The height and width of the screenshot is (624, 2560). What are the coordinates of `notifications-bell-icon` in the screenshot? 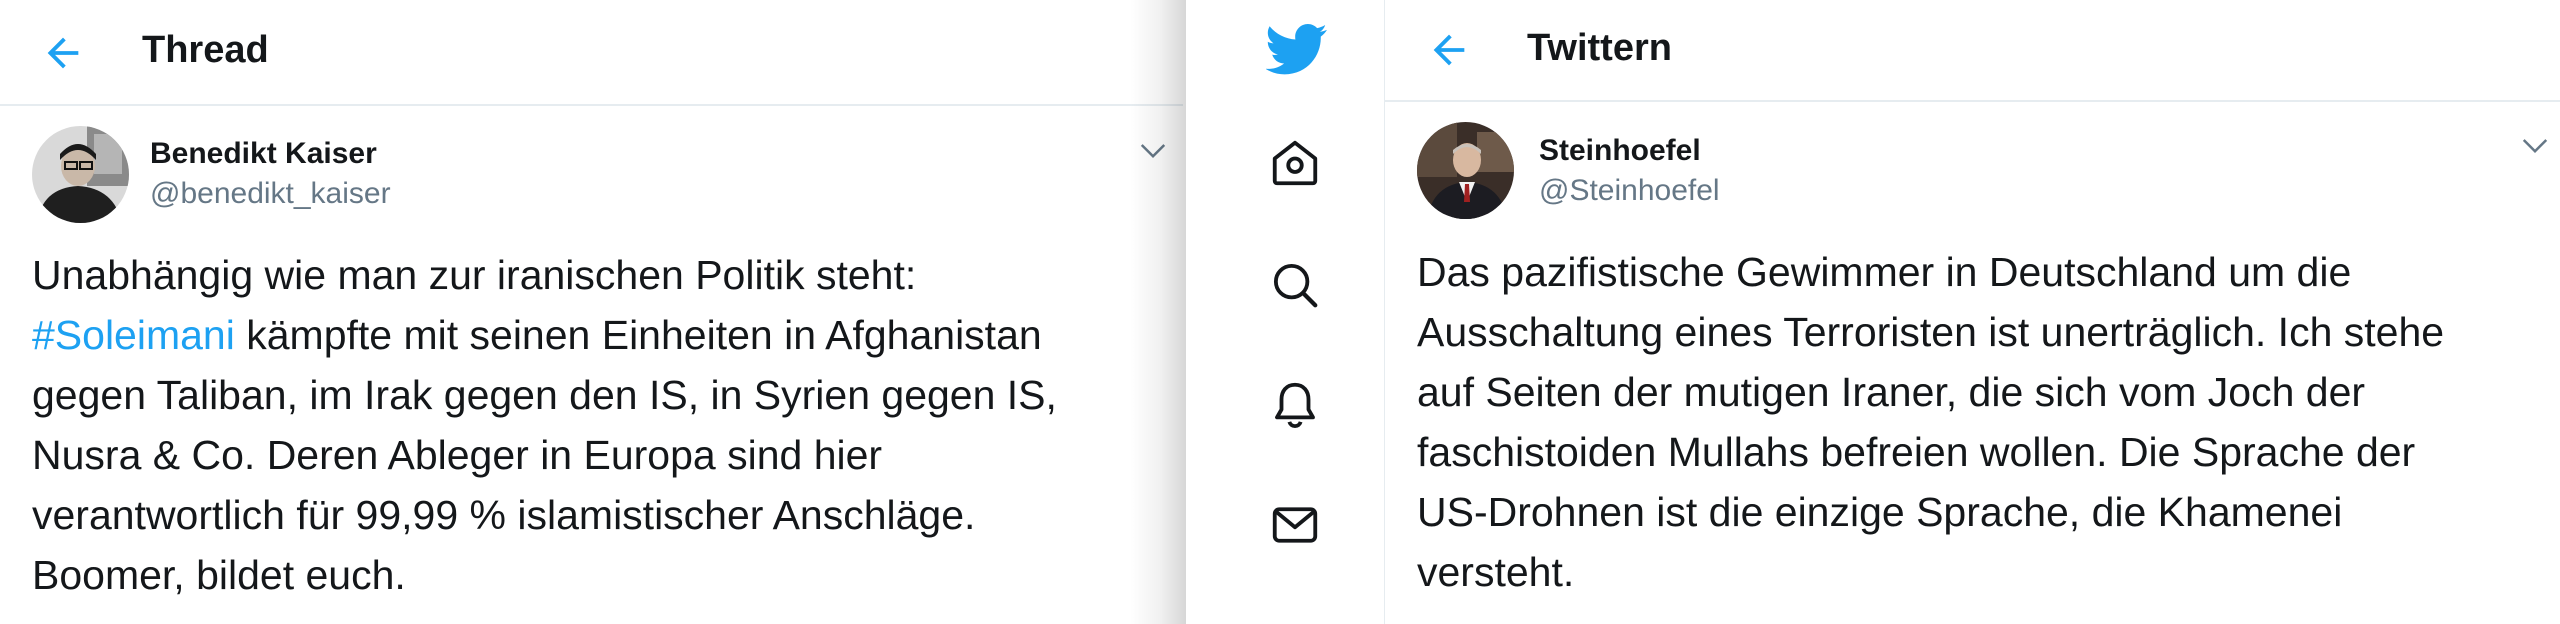 It's located at (1295, 405).